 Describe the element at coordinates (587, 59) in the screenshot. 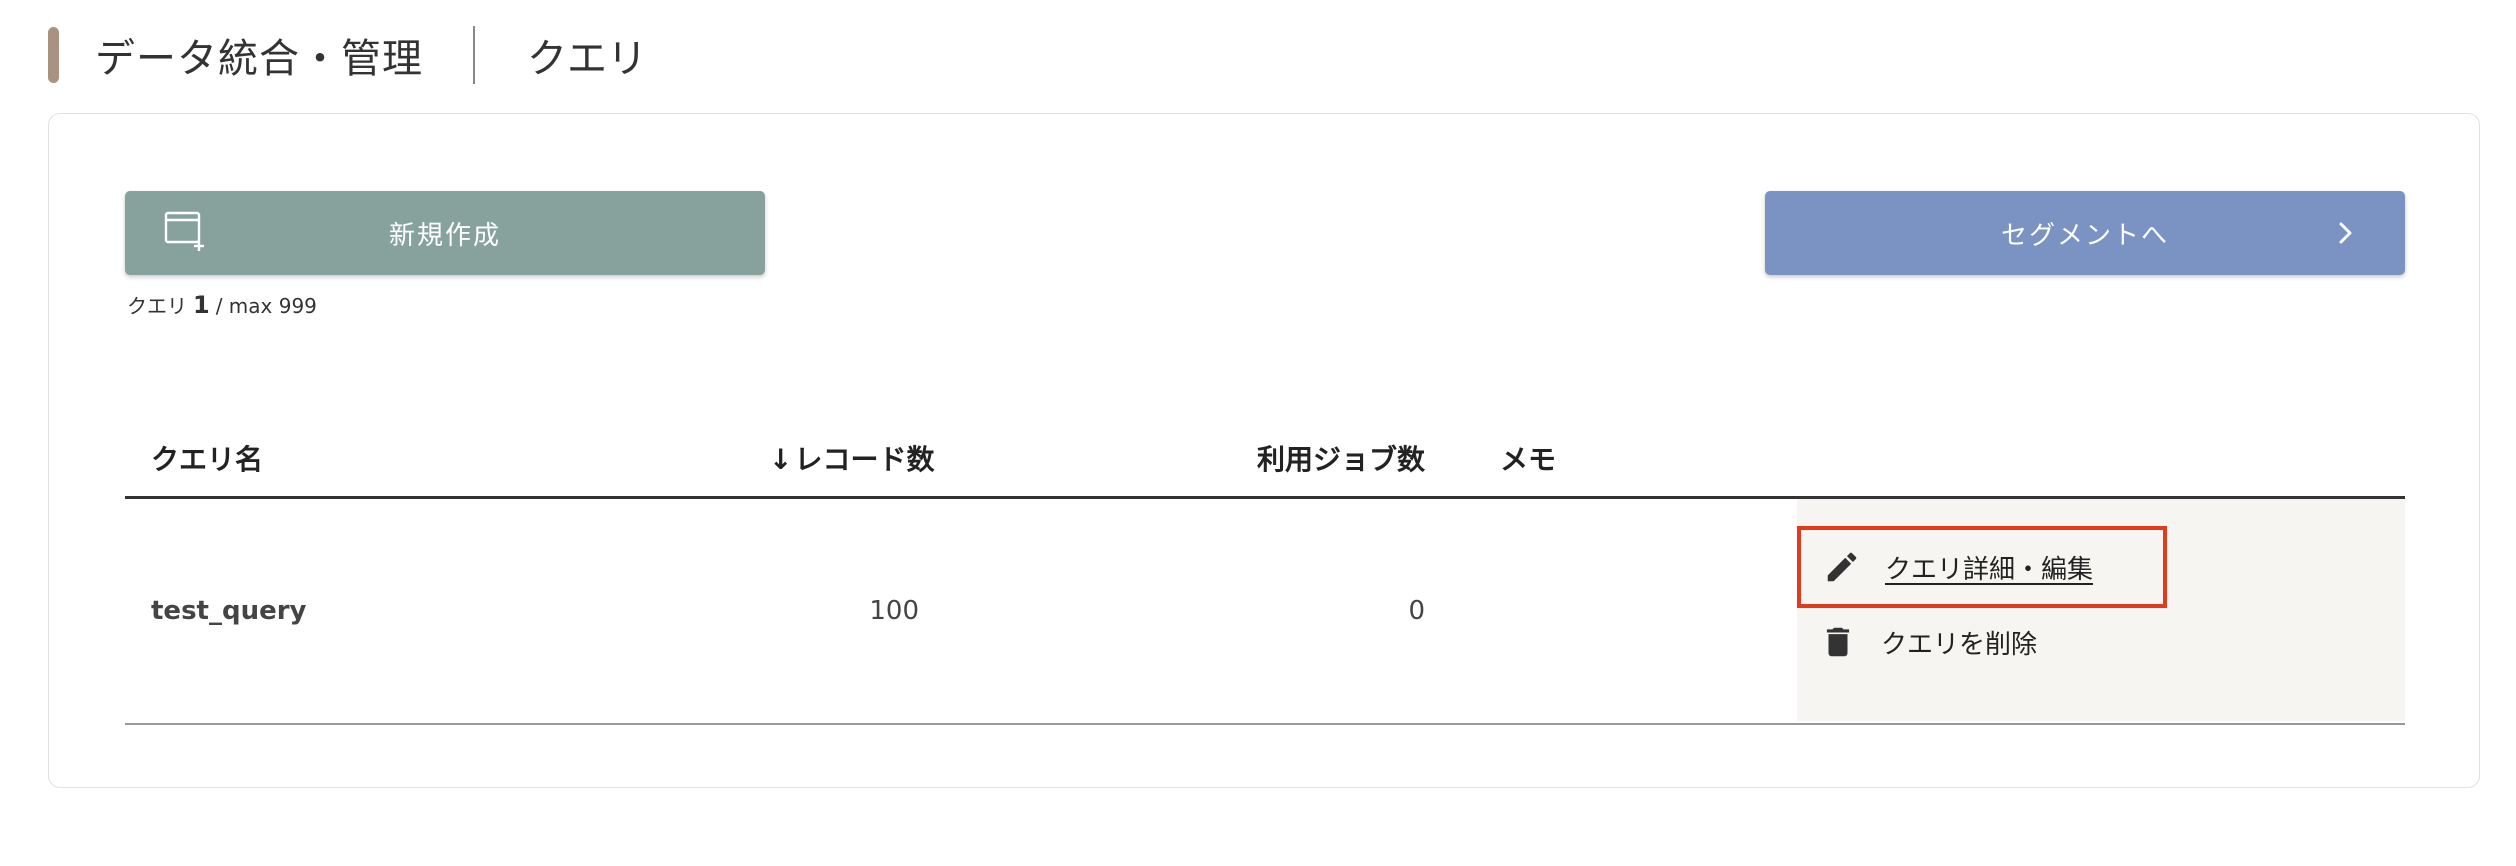

I see `page-title: クエリ` at that location.